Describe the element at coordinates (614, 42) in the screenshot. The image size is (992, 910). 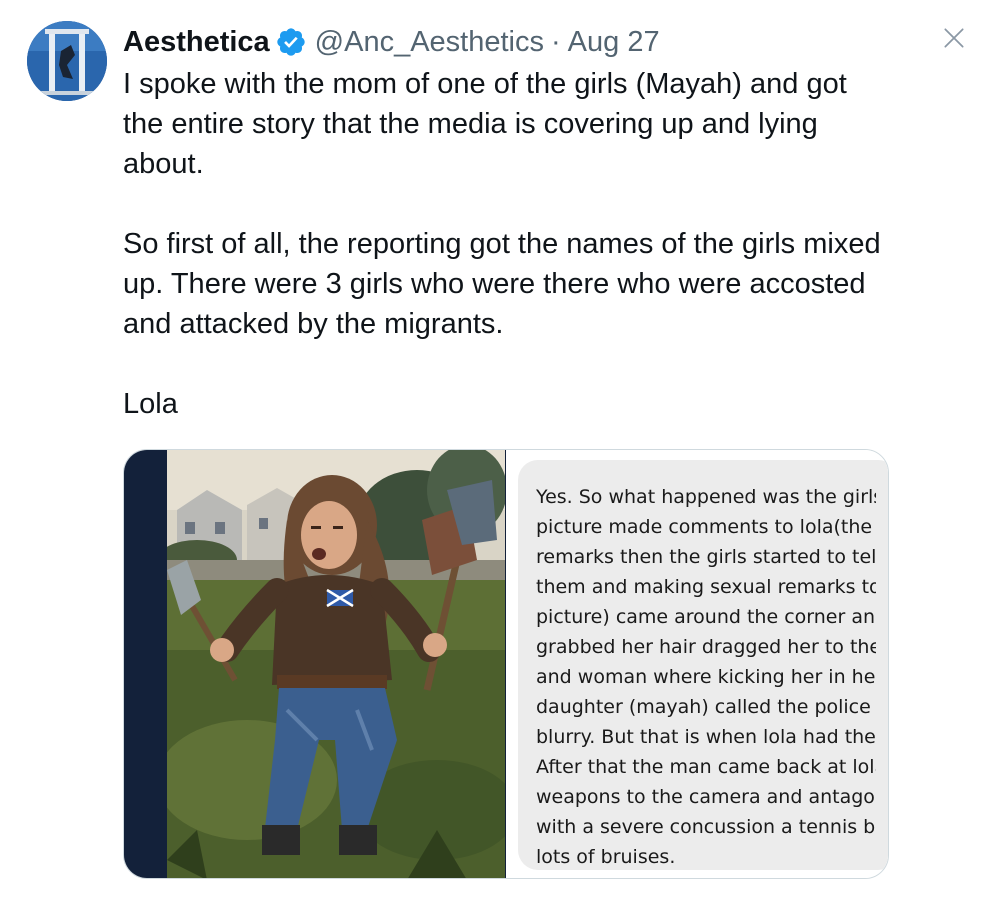
I see `tweet-date: Aug 27` at that location.